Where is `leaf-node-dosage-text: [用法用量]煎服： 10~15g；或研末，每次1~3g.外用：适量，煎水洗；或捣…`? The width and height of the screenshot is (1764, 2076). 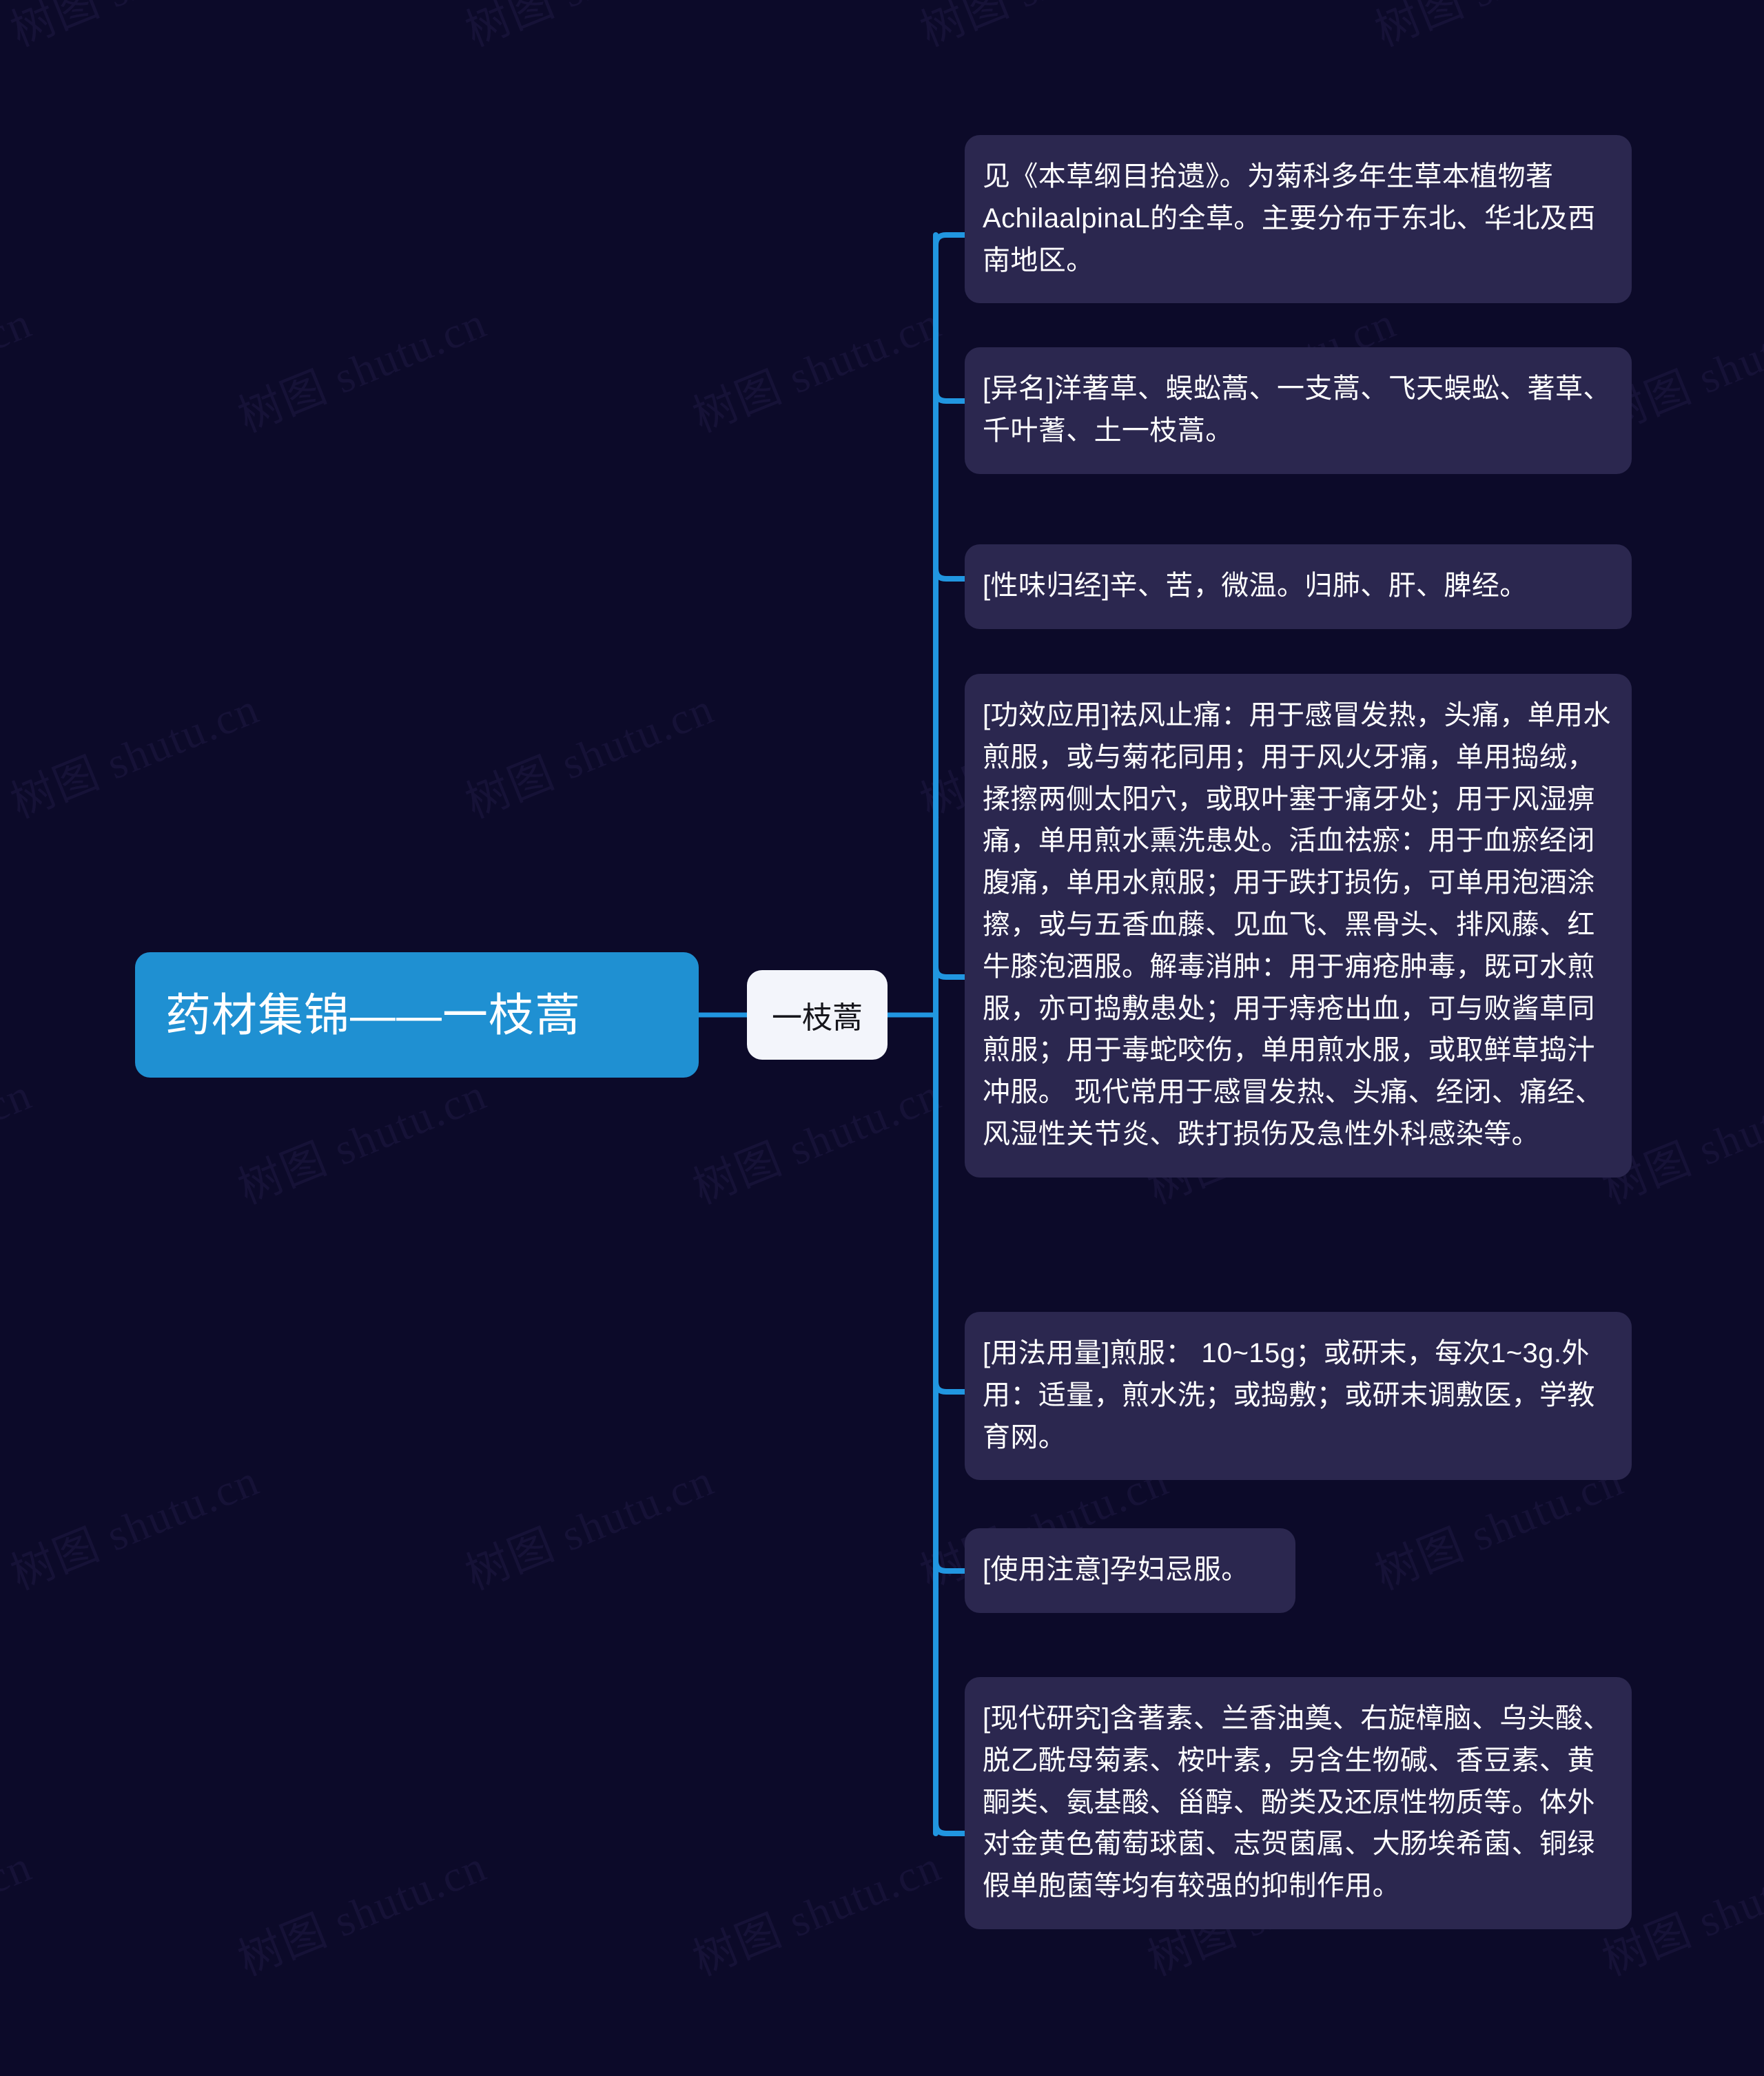
leaf-node-dosage-text: [用法用量]煎服： 10~15g；或研末，每次1~3g.外用：适量，煎水洗；或捣… is located at coordinates (1289, 1395).